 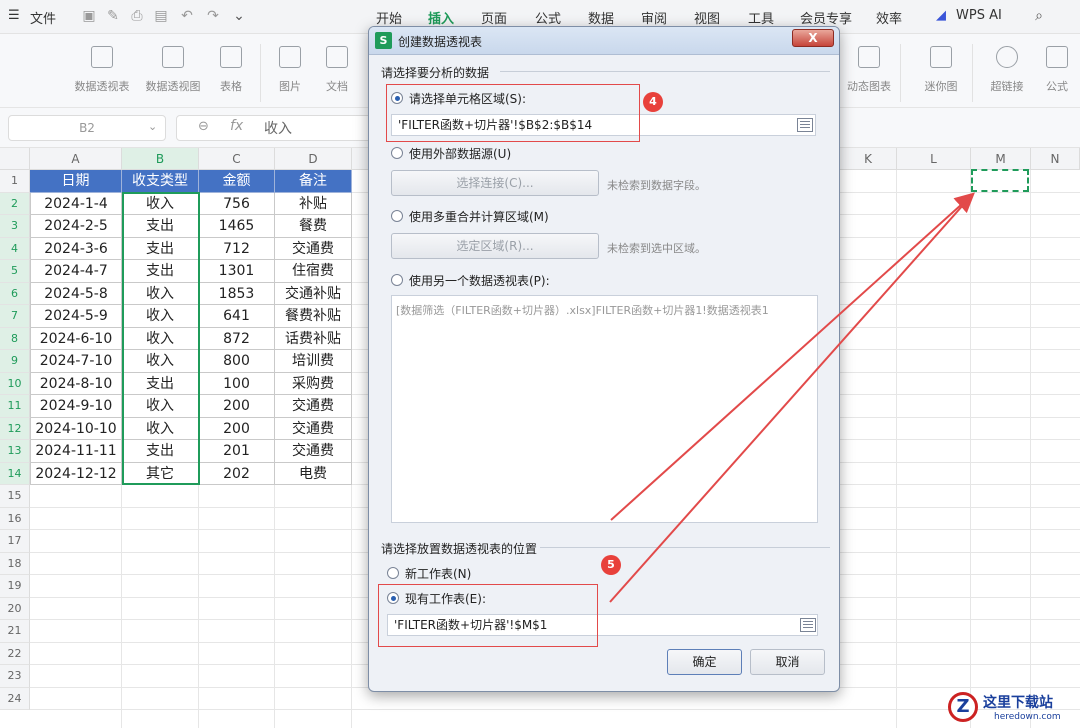 I want to click on location-picker-icon, so click(x=808, y=625).